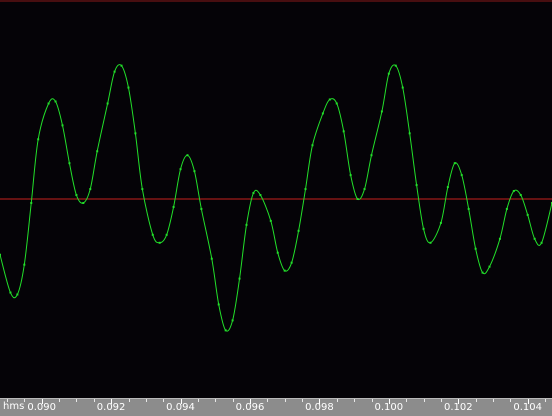  What do you see at coordinates (319, 407) in the screenshot?
I see `x-tick-label: 0.098` at bounding box center [319, 407].